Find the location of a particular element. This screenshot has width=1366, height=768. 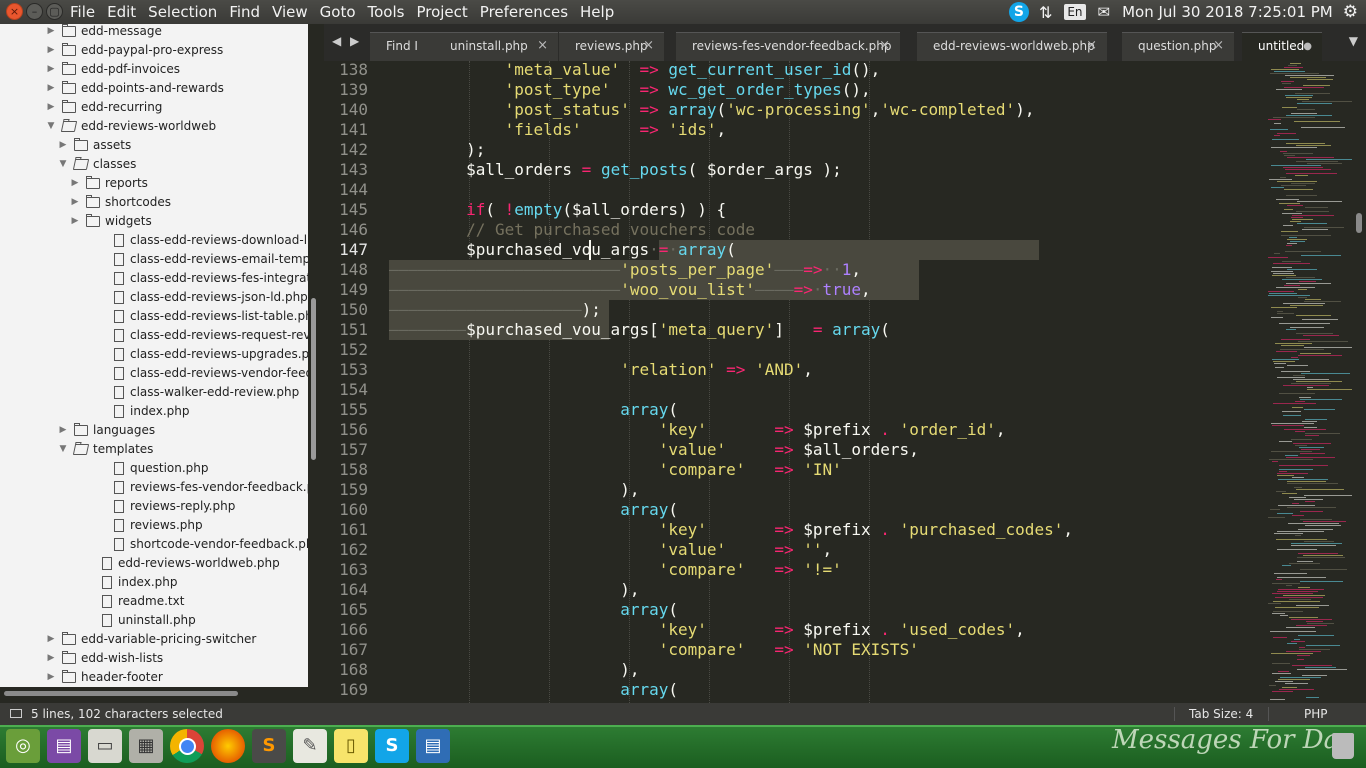

tree-file: class-edd-reviews-upgrades.php is located at coordinates (154, 354).